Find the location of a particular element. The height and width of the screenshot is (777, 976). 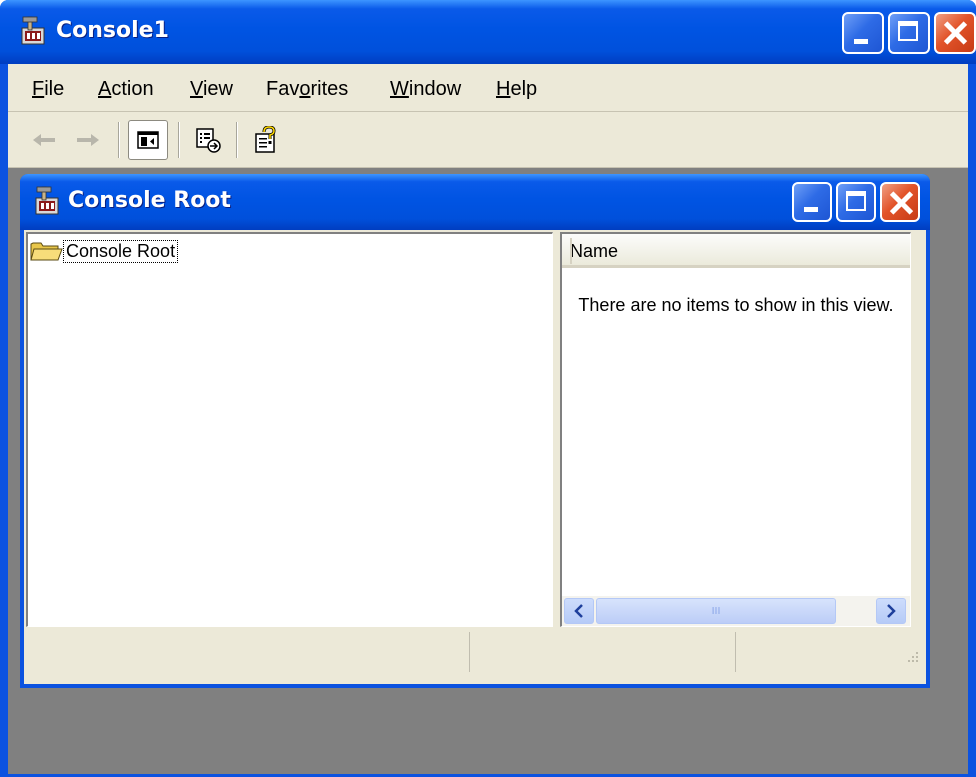

child-minimize-button is located at coordinates (812, 202).